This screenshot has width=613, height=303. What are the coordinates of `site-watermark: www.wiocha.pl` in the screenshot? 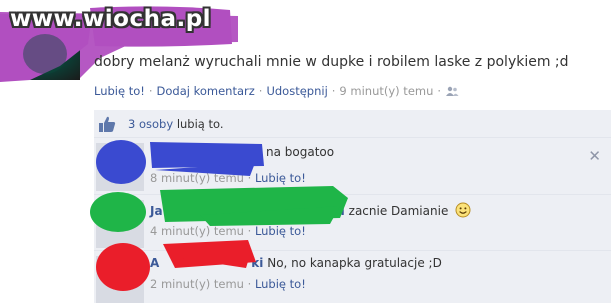 It's located at (111, 19).